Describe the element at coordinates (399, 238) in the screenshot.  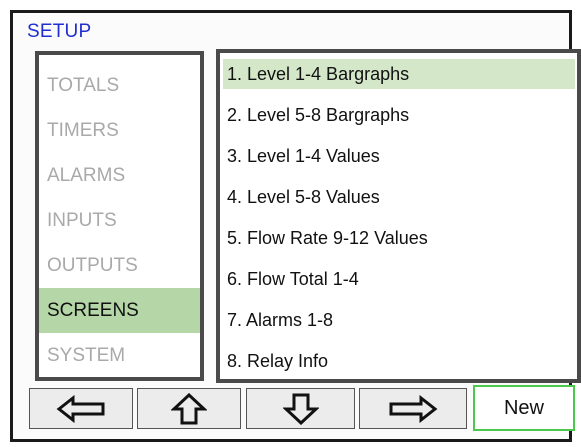
I see `list-item: 5. Flow Rate 9-12 Values` at that location.